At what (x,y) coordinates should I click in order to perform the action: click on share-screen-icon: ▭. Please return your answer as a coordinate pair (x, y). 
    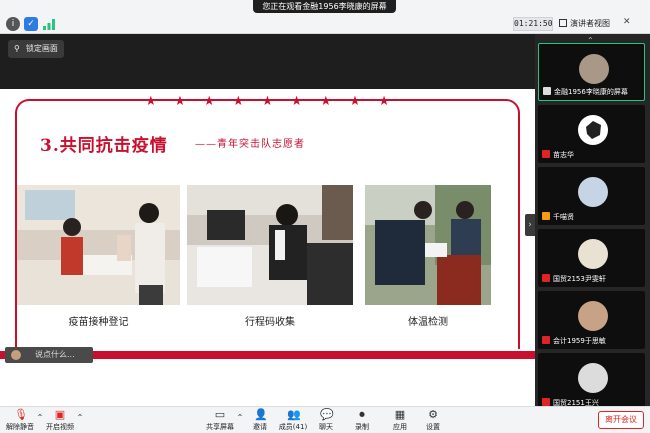
    Looking at the image, I should click on (220, 414).